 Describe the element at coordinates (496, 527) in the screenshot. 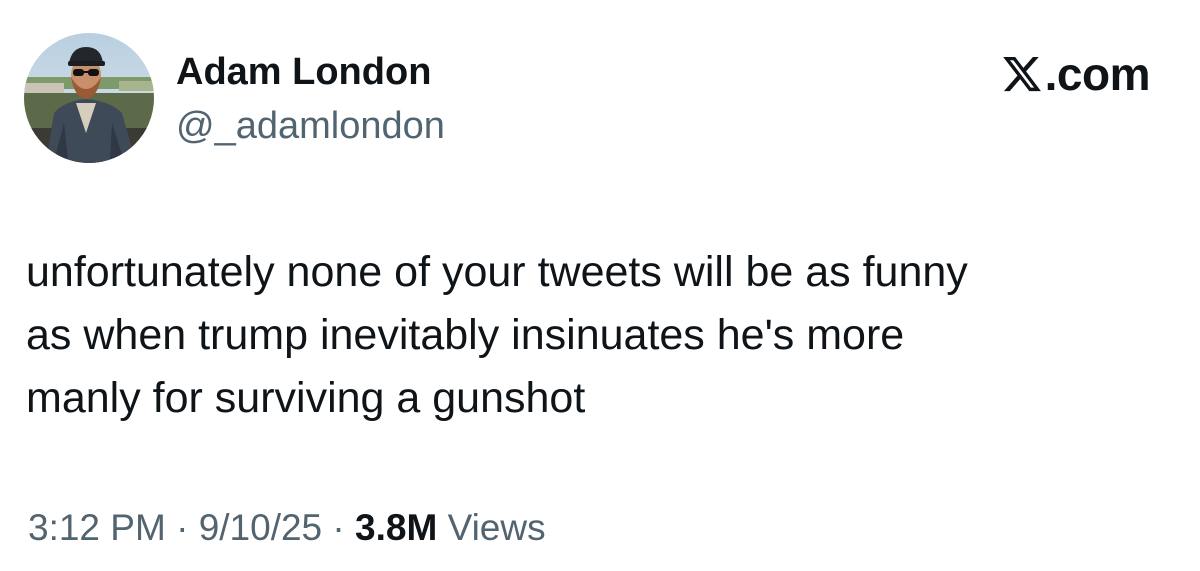

I see `views-label: Views` at that location.